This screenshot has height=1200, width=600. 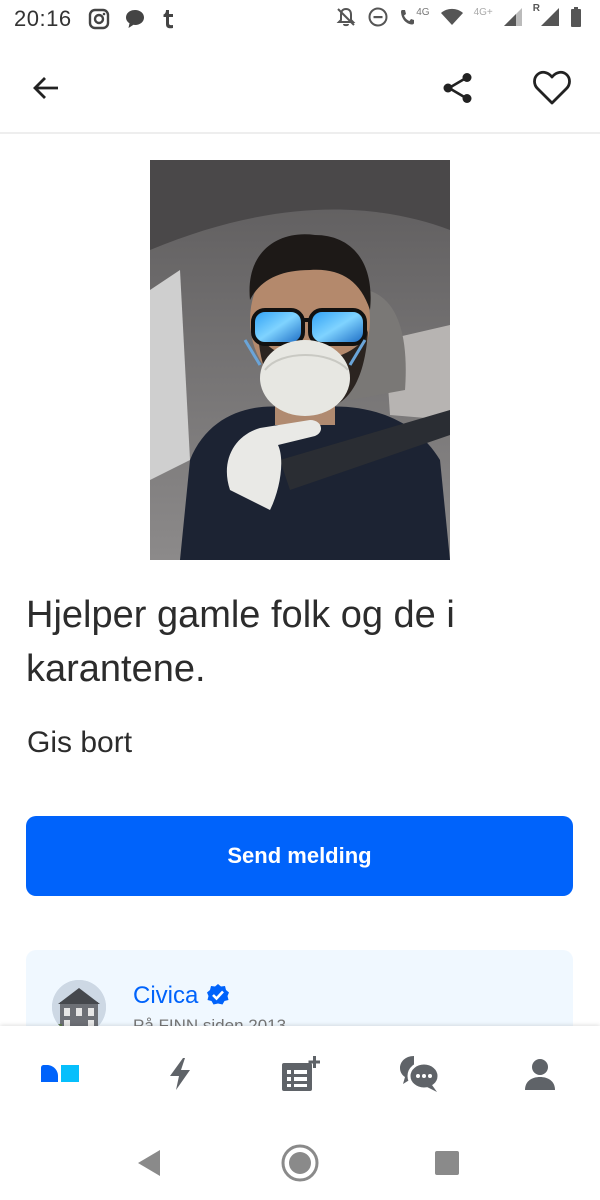 I want to click on new-ad-icon, so click(x=301, y=1073).